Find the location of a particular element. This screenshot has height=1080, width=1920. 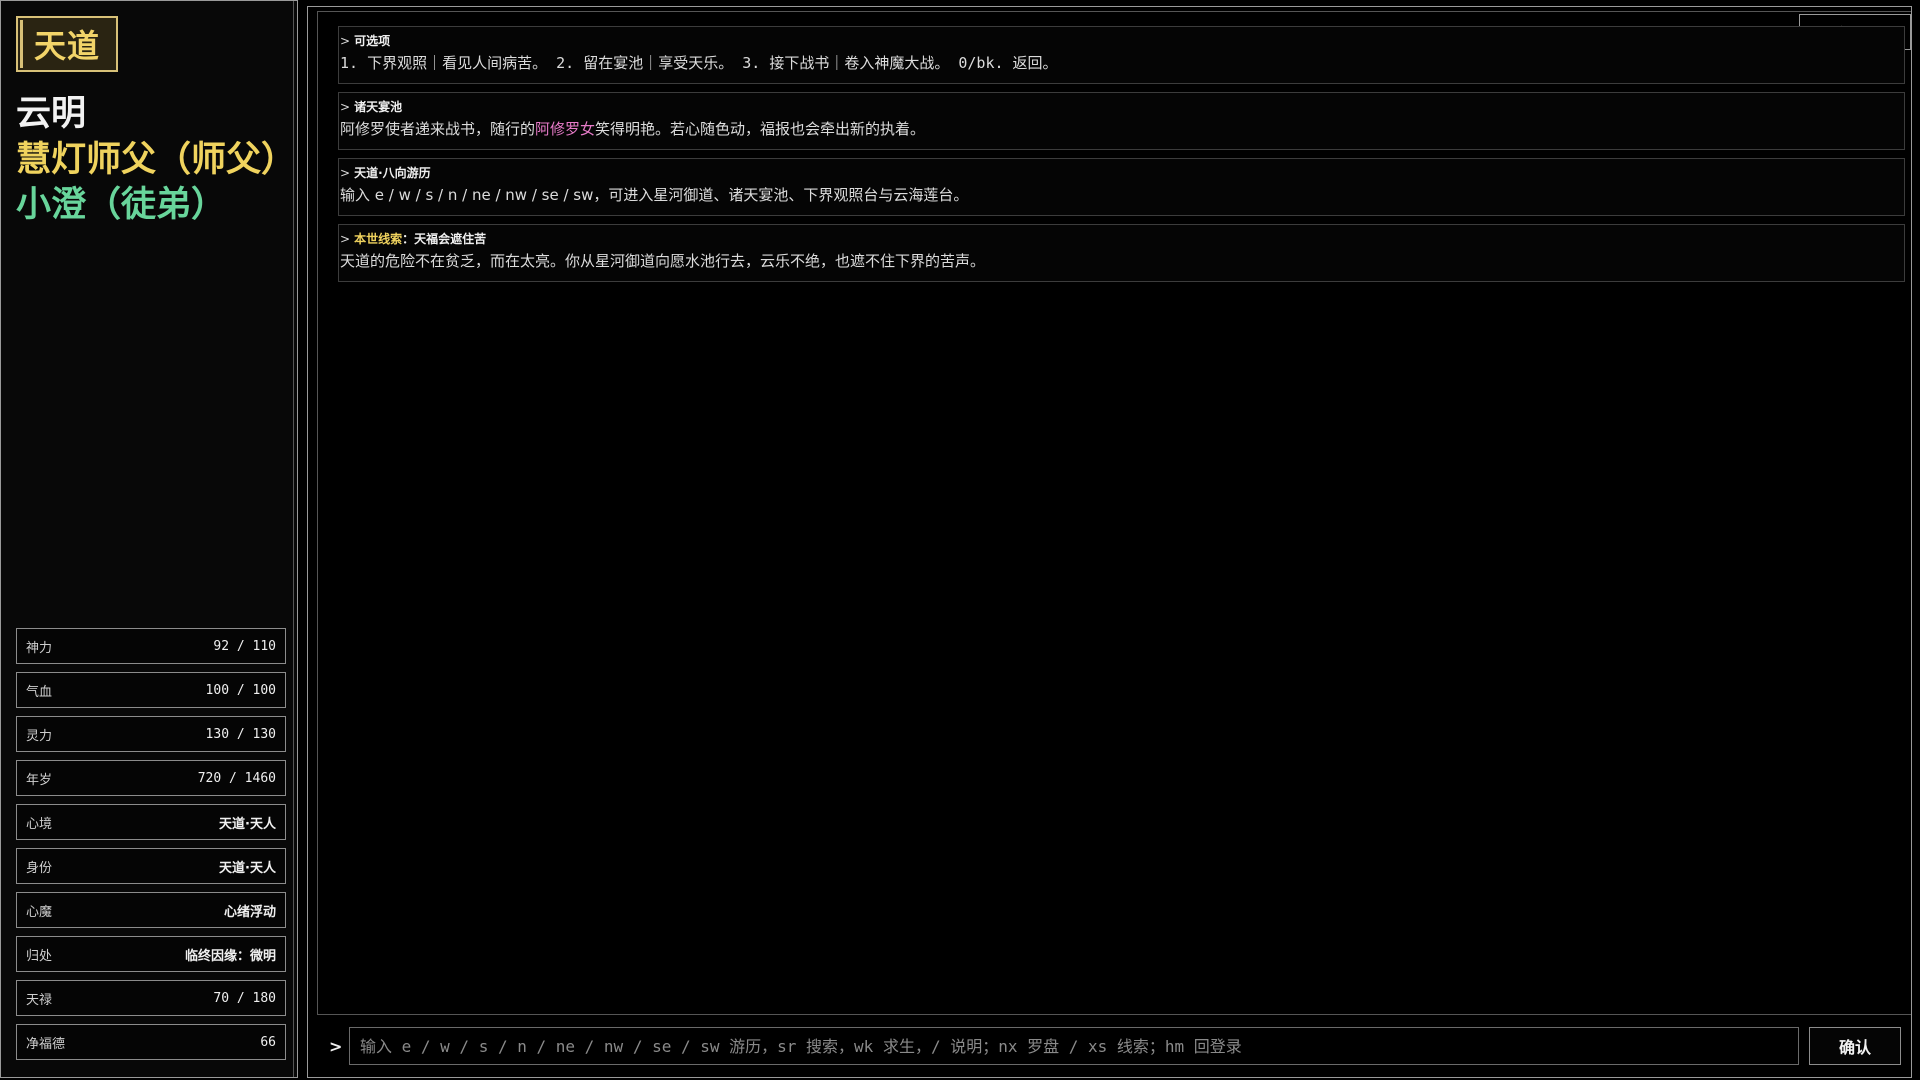

prompt-caret: > is located at coordinates (336, 1046).